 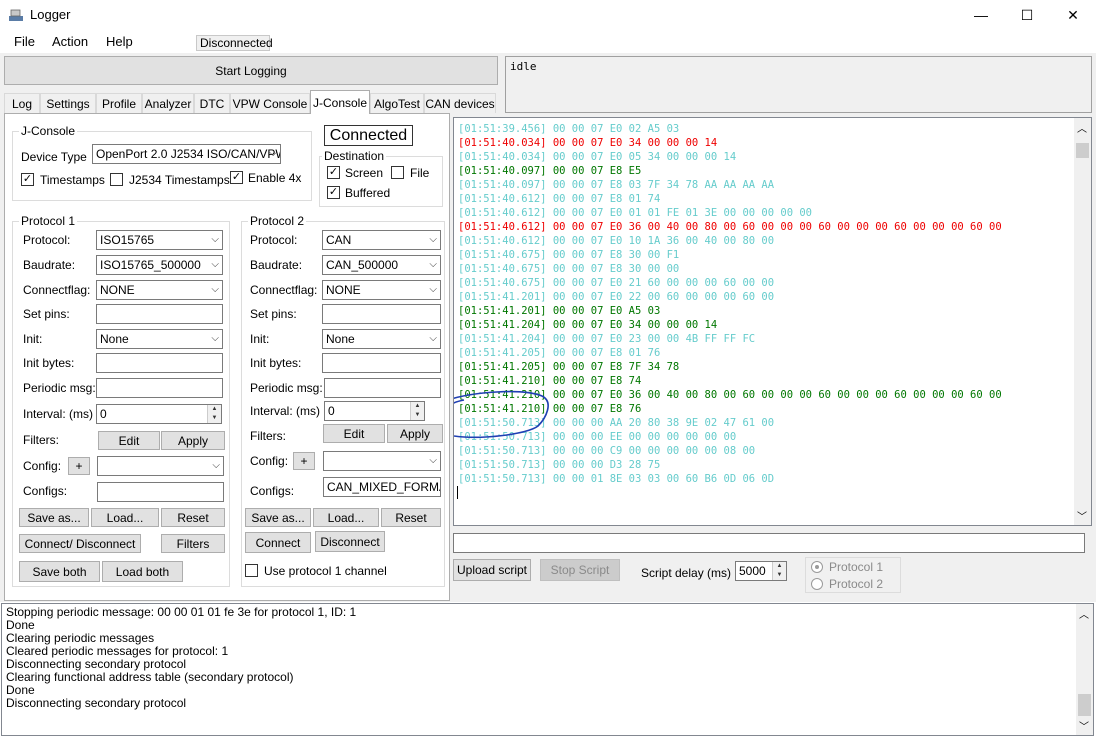 What do you see at coordinates (397, 172) in the screenshot?
I see `file-checkbox` at bounding box center [397, 172].